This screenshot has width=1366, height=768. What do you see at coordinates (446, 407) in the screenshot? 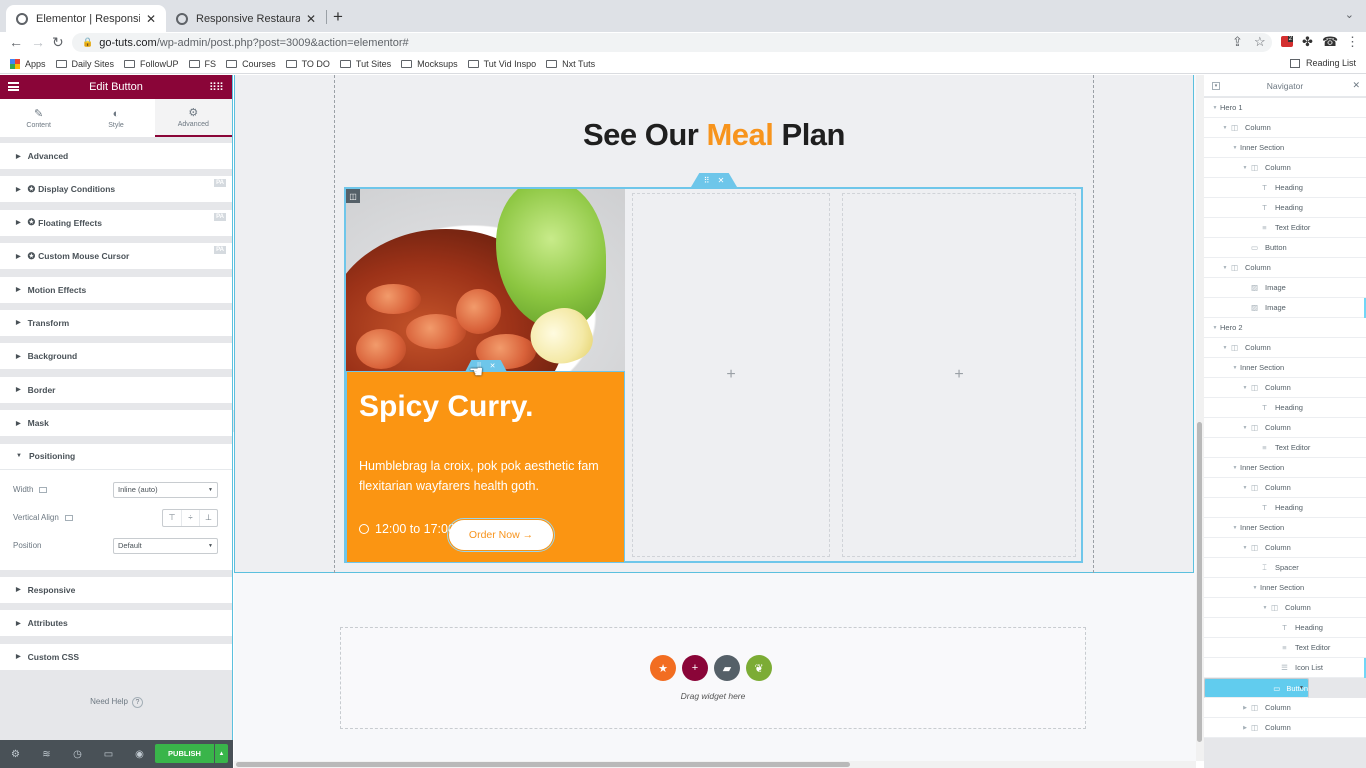
I see `dish-title: Spicy Curry.` at bounding box center [446, 407].